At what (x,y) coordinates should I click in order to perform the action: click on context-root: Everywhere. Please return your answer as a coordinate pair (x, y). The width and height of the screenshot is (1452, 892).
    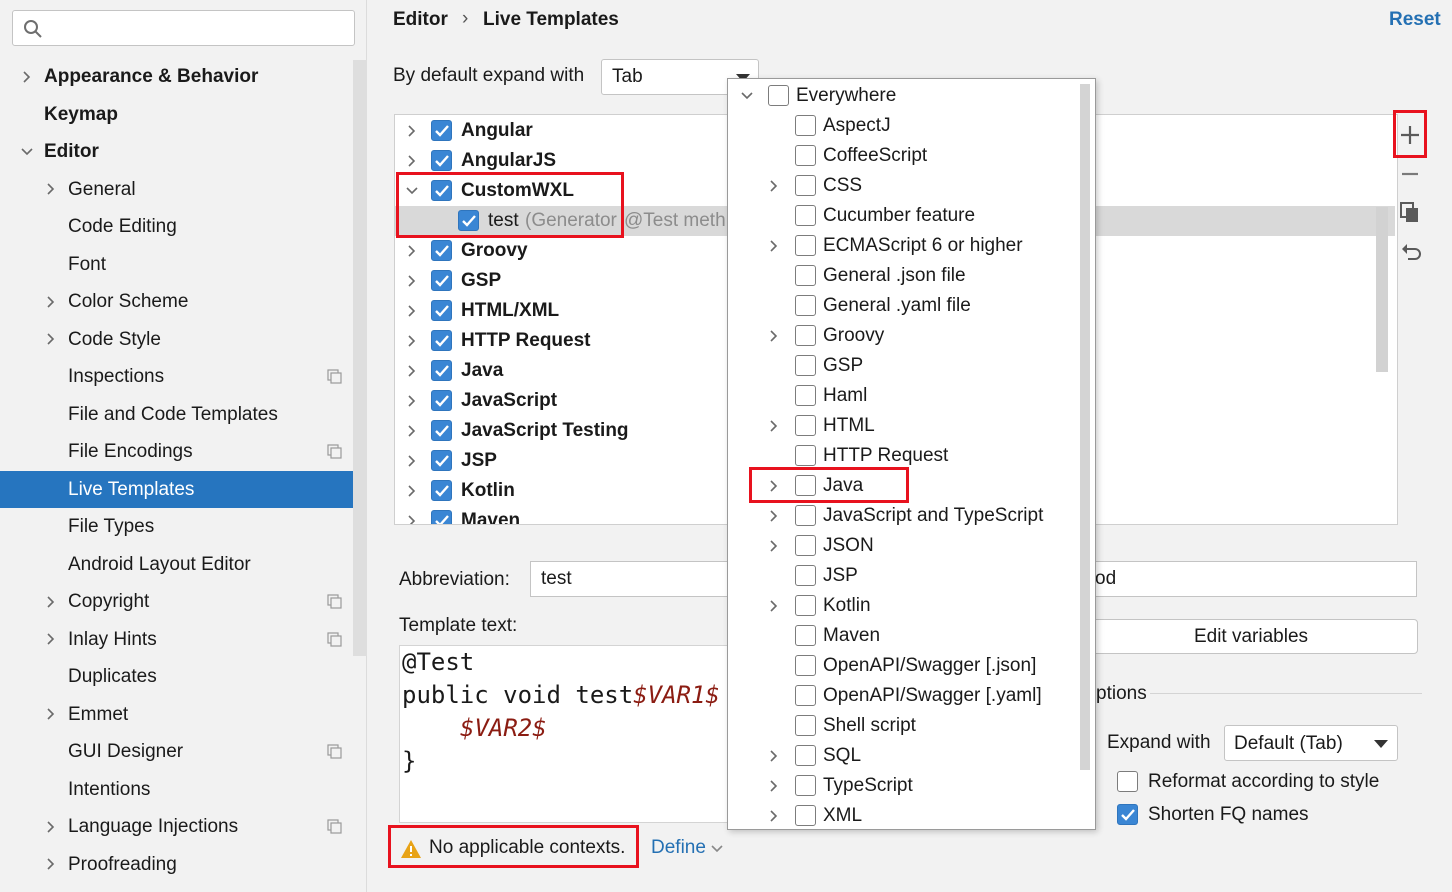
    Looking at the image, I should click on (903, 96).